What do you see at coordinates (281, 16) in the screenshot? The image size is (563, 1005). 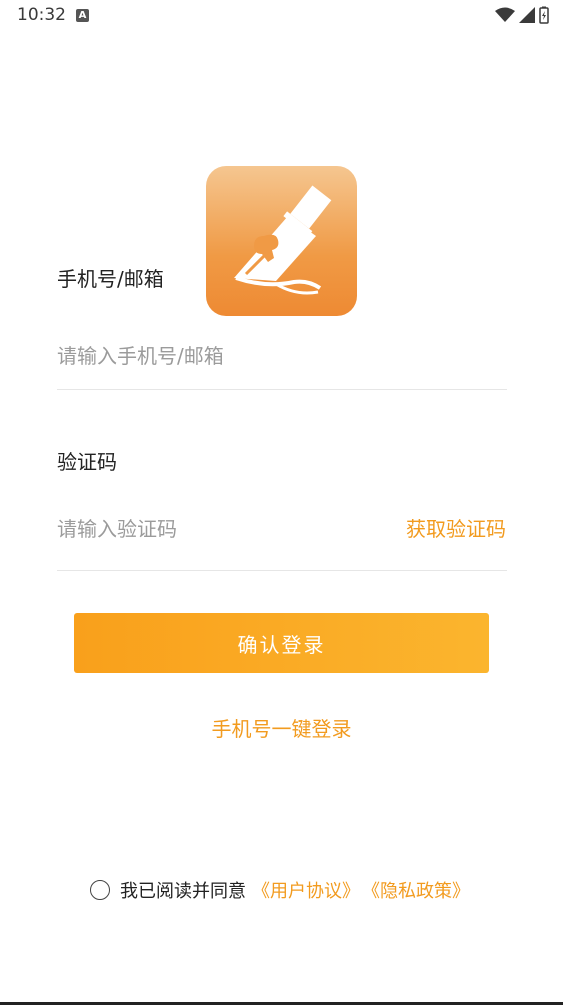 I see `status-bar: 10:32 A` at bounding box center [281, 16].